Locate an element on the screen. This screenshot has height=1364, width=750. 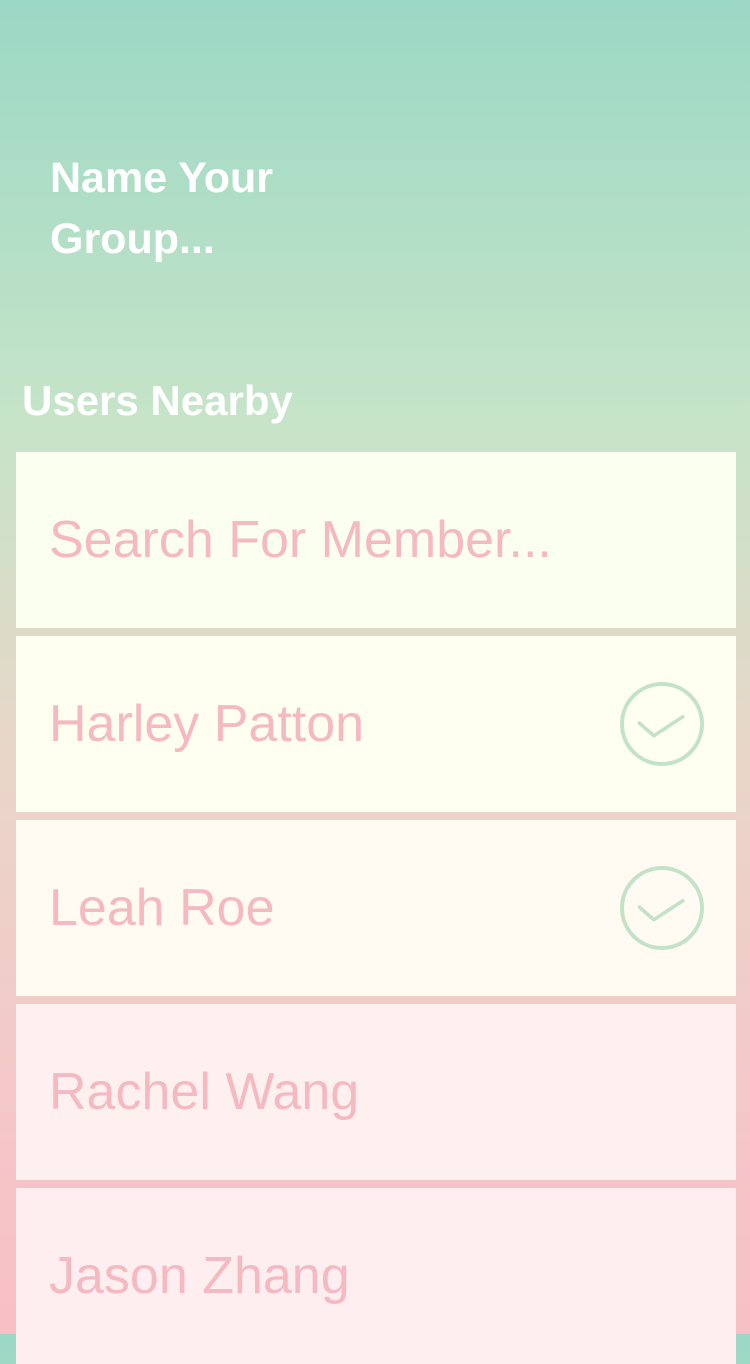
member-name: Leah Roe is located at coordinates (162, 908).